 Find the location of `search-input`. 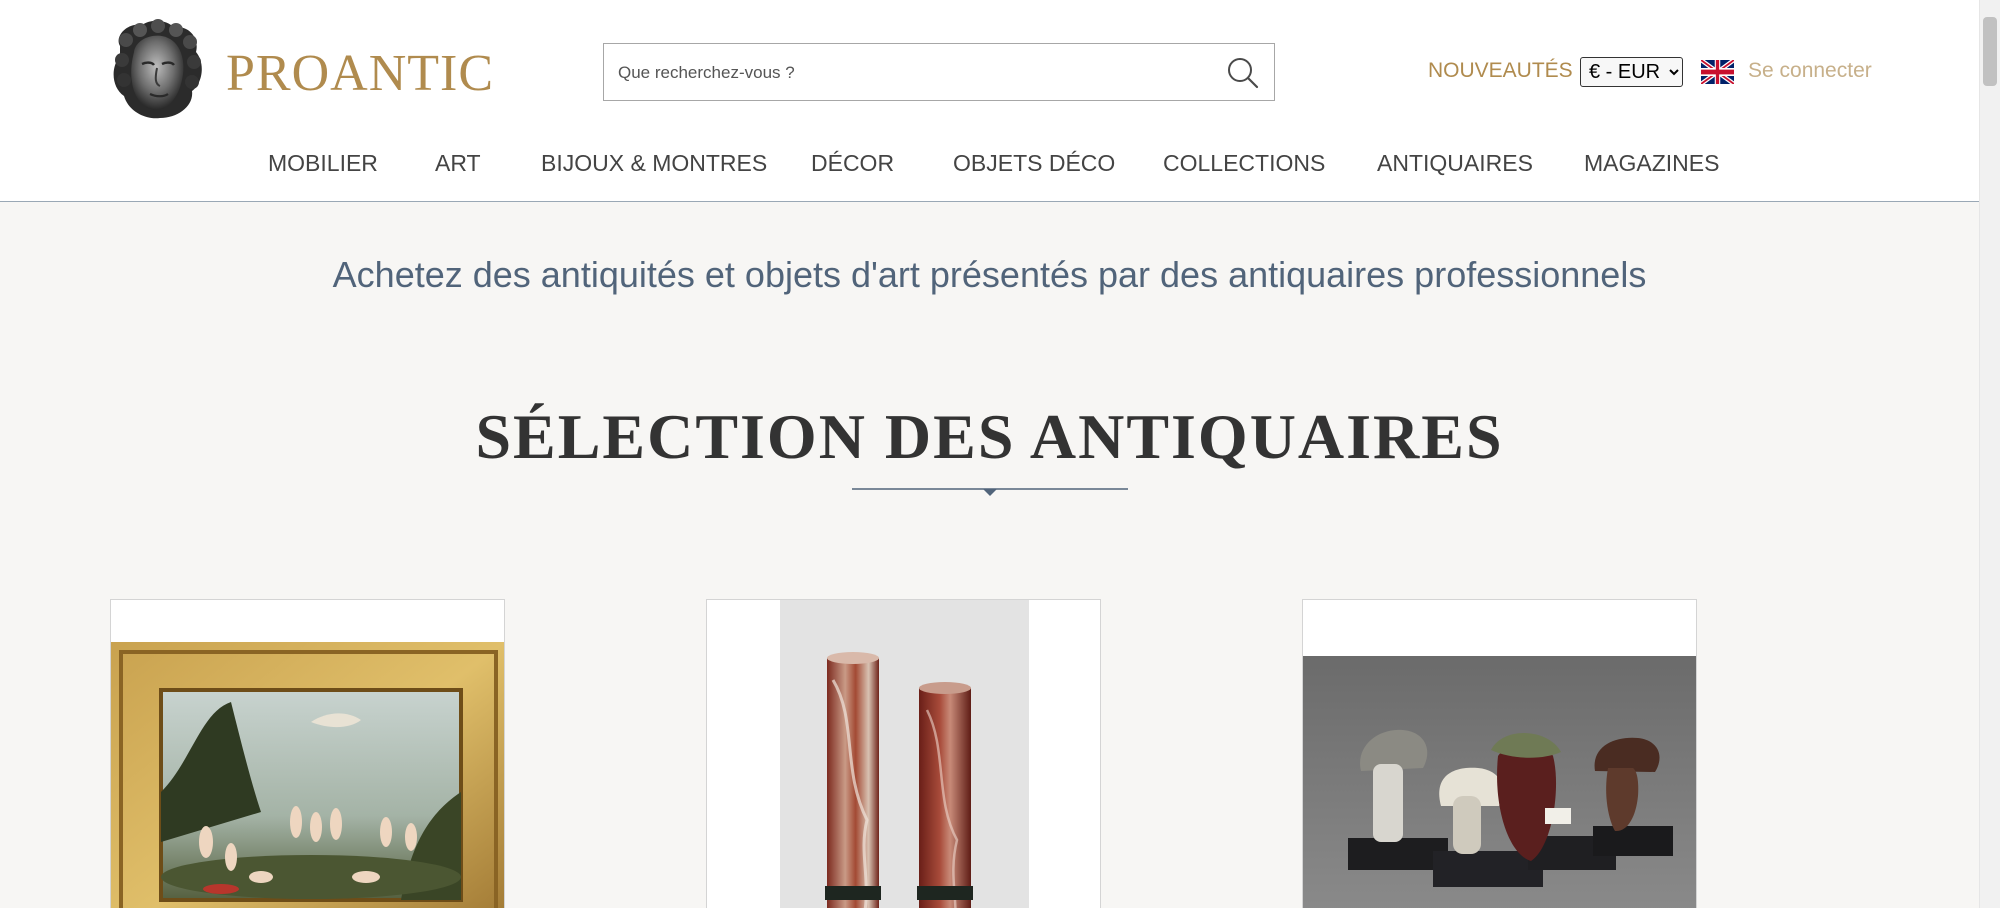

search-input is located at coordinates (908, 73).